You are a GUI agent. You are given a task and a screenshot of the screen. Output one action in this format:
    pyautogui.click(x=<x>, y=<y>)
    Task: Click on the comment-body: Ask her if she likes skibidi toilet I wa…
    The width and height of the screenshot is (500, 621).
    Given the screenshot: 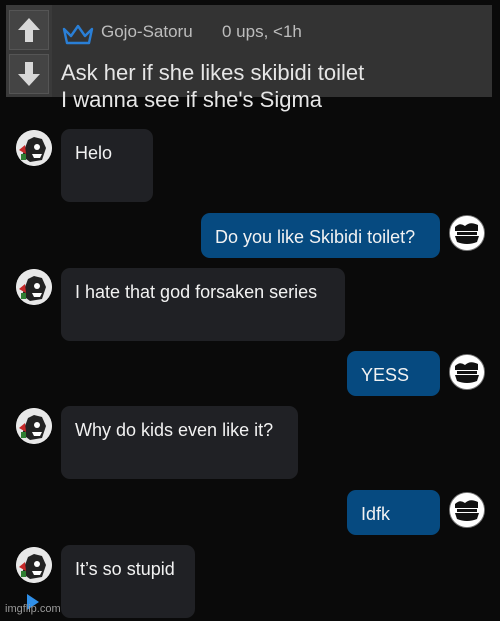 What is the action you would take?
    pyautogui.click(x=271, y=86)
    